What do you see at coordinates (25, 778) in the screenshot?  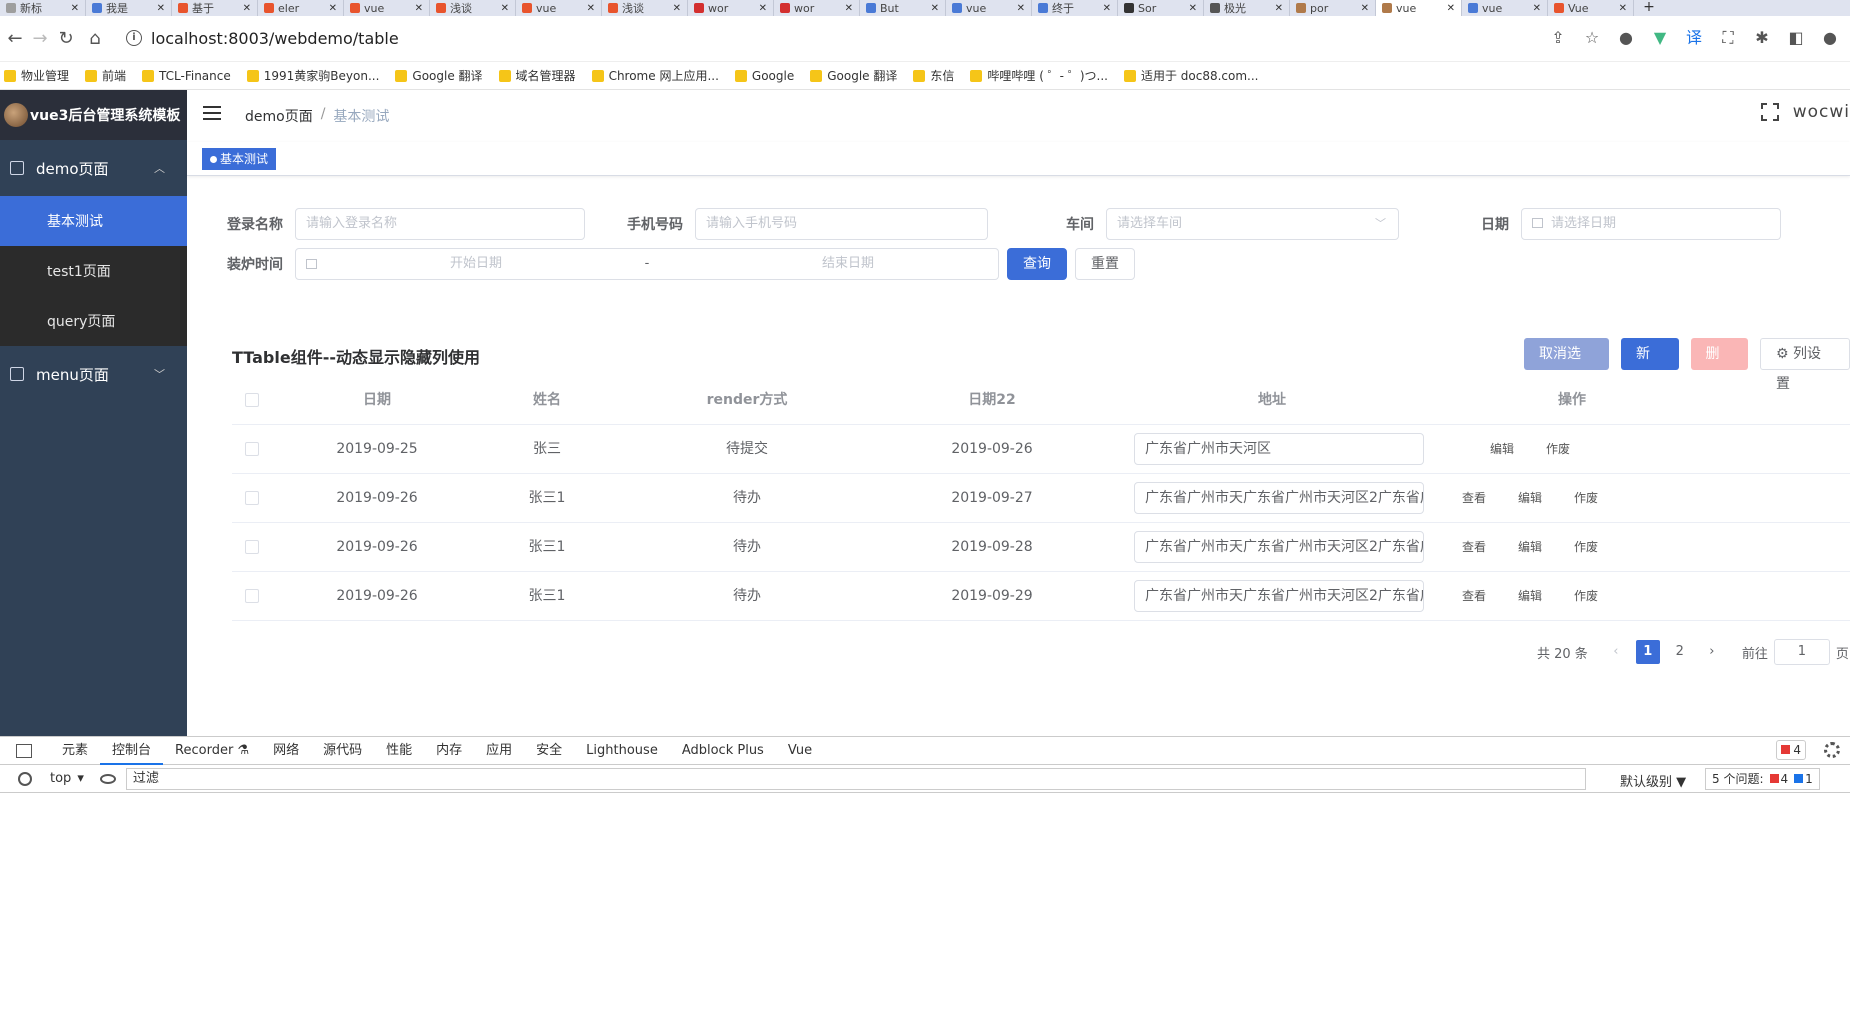 I see `clear-console-icon` at bounding box center [25, 778].